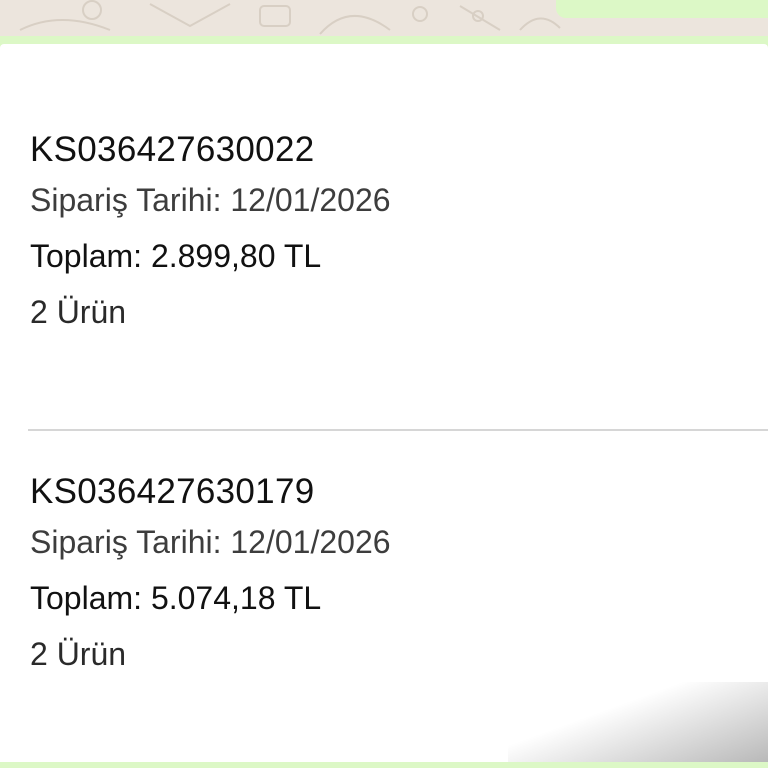  Describe the element at coordinates (384, 765) in the screenshot. I see `message-bubble-frame-bottom` at that location.